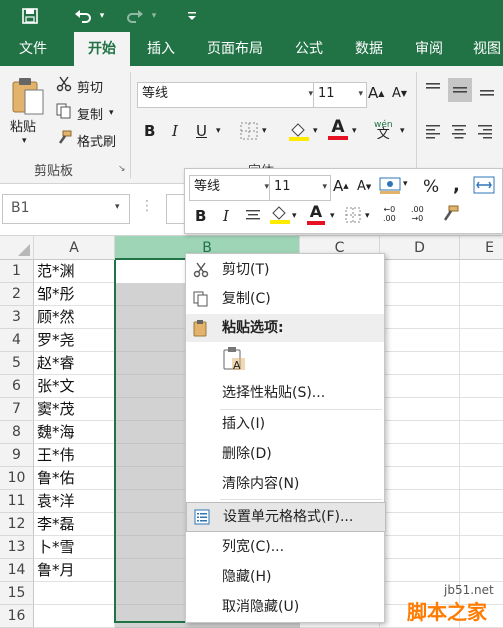  What do you see at coordinates (450, 214) in the screenshot?
I see `mini-format-painter-icon` at bounding box center [450, 214].